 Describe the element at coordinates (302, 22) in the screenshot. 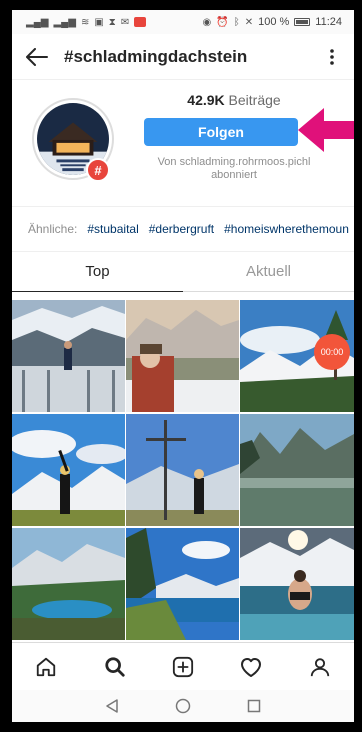

I see `battery-icon` at that location.